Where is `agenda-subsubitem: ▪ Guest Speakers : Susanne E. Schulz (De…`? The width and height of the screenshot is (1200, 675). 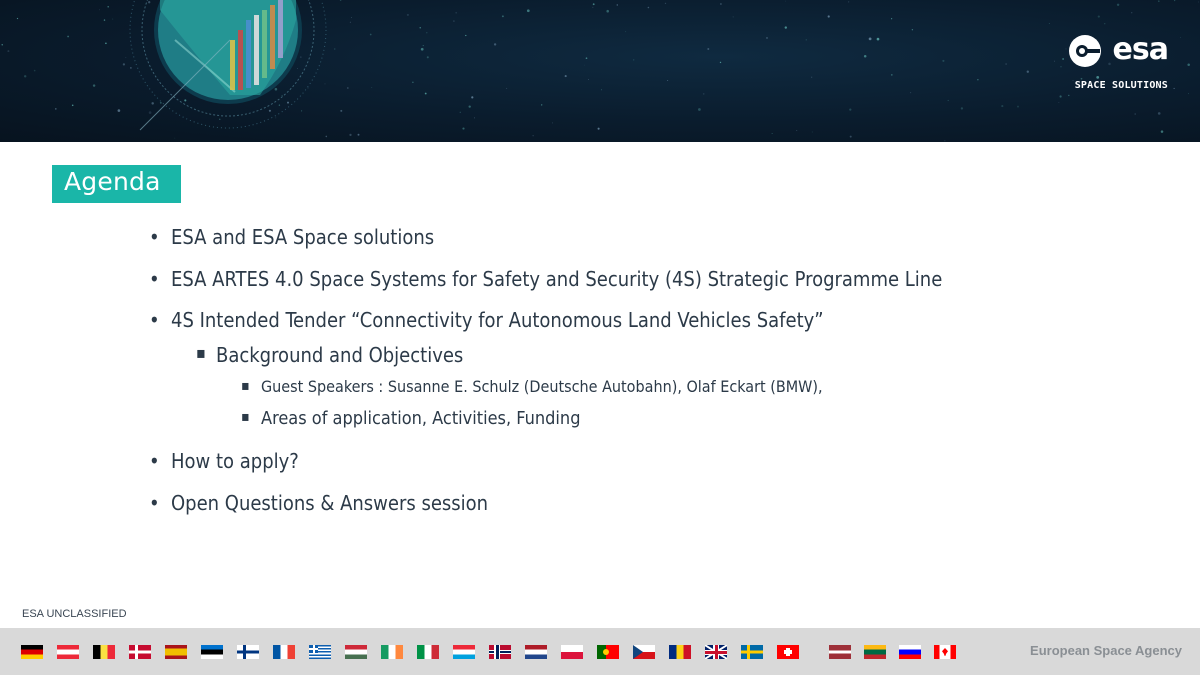
agenda-subsubitem: ▪ Guest Speakers : Susanne E. Schulz (De… is located at coordinates (532, 386).